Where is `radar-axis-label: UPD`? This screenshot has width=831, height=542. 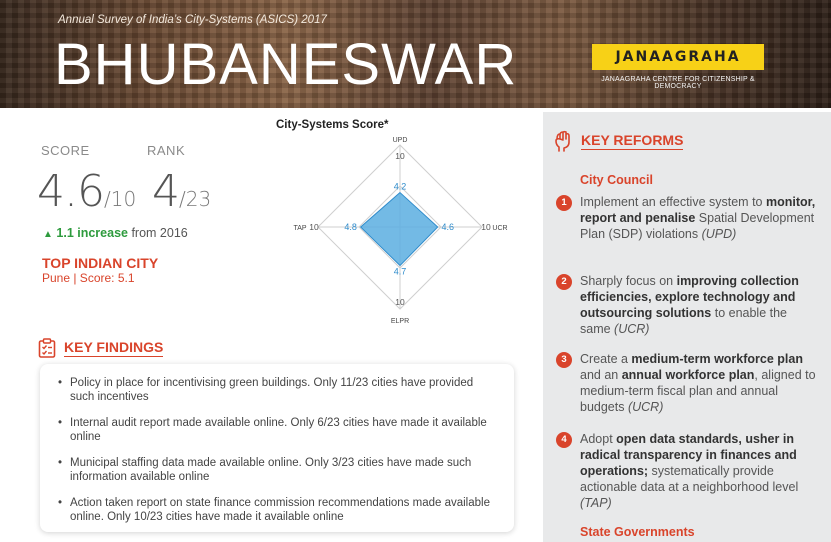 radar-axis-label: UPD is located at coordinates (400, 140).